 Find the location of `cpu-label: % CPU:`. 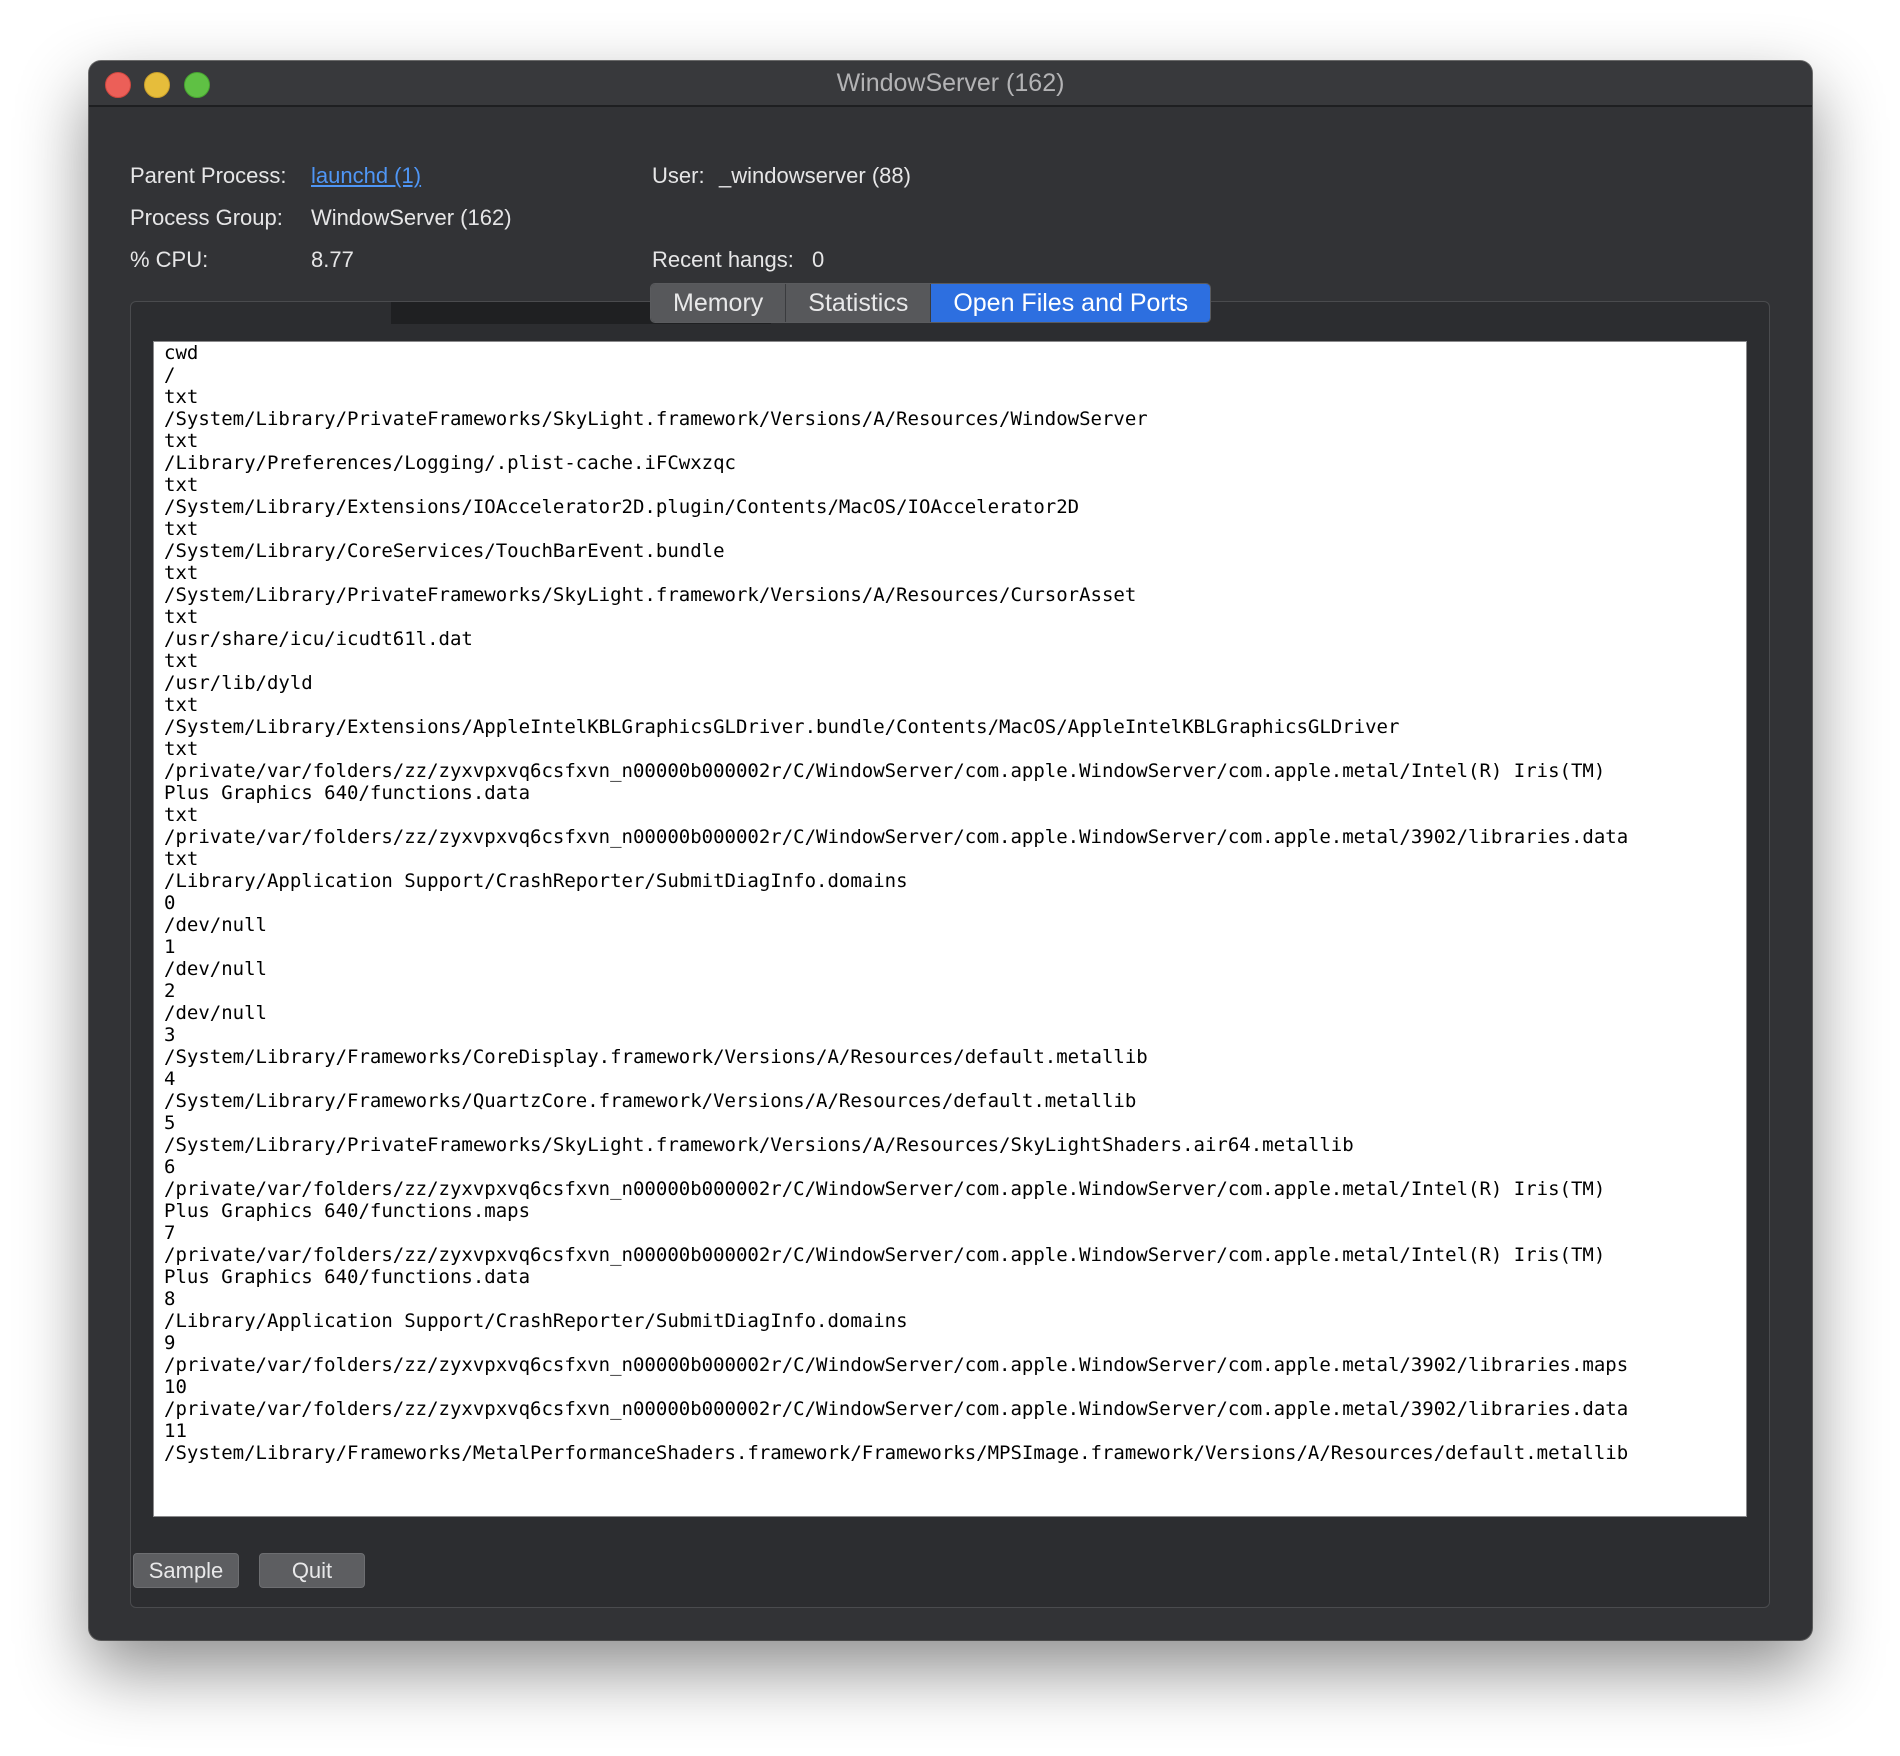

cpu-label: % CPU: is located at coordinates (169, 259).